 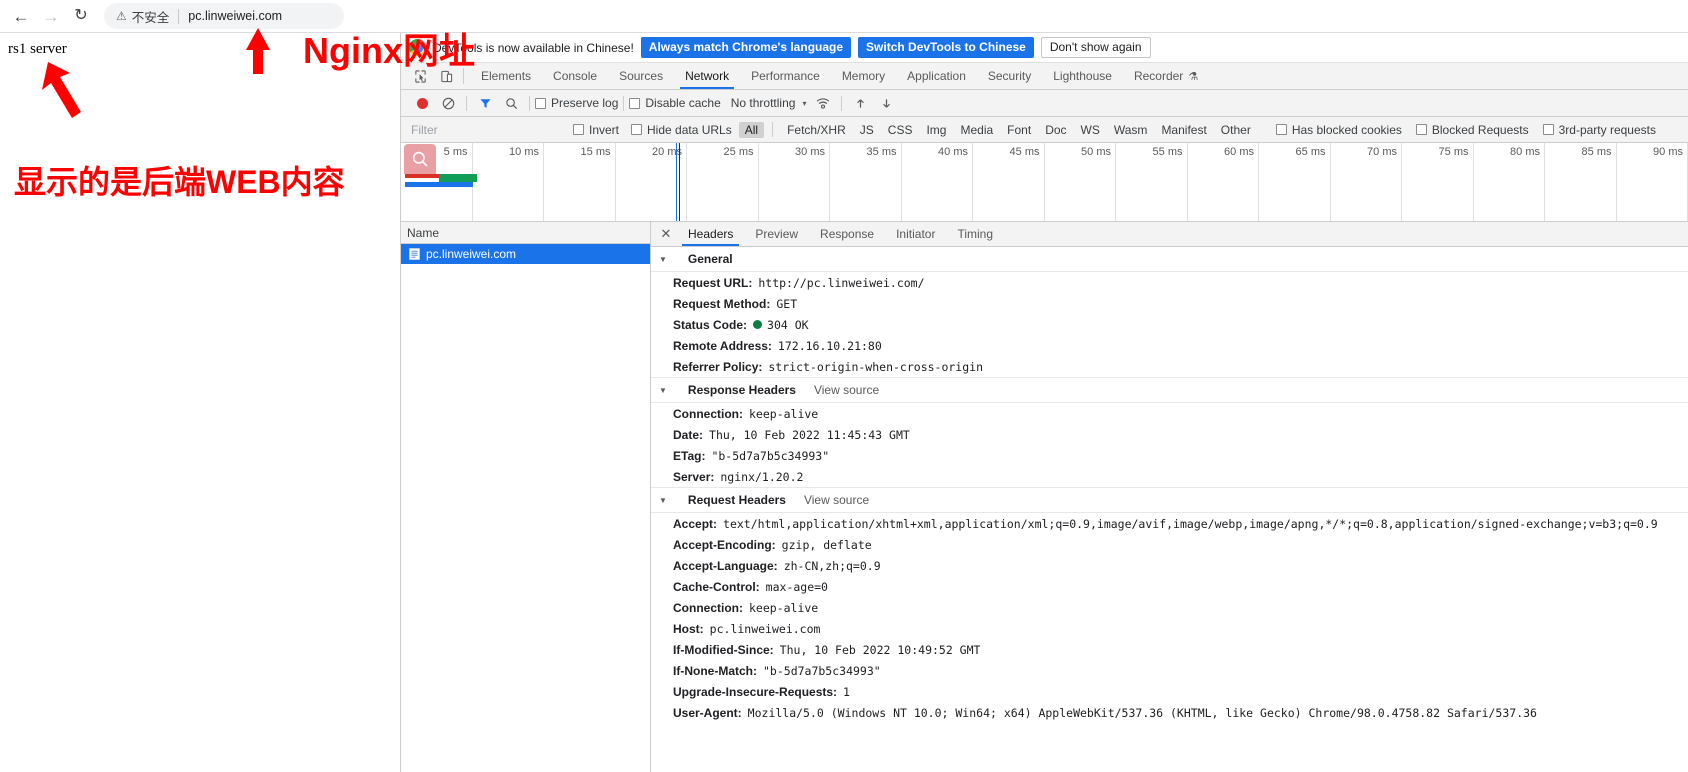 What do you see at coordinates (863, 76) in the screenshot?
I see `tab-memory: Memory` at bounding box center [863, 76].